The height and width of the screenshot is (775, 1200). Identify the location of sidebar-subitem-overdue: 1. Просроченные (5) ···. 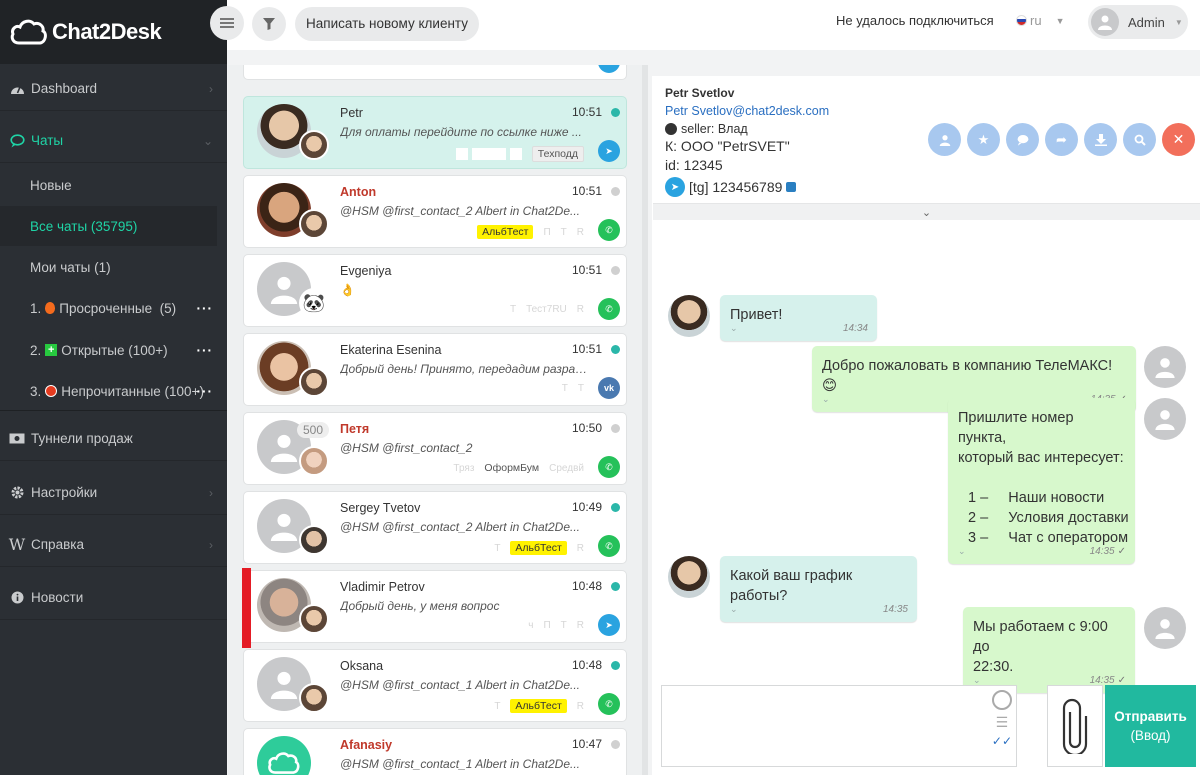
(113, 308).